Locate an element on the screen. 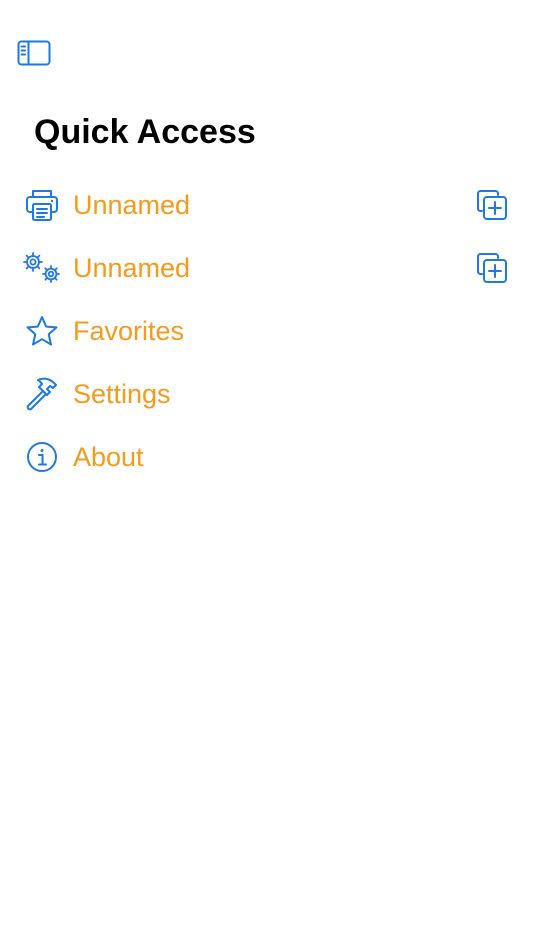 This screenshot has width=534, height=950. menu-item-unnamed-1: Unnamed is located at coordinates (267, 204).